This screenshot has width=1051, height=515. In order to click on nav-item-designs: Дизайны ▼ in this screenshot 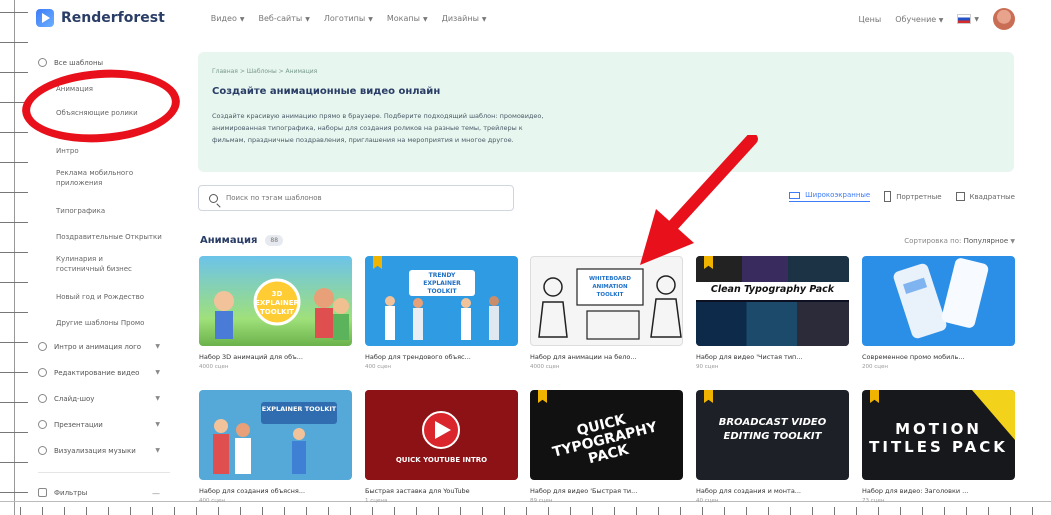, I will do `click(464, 18)`.